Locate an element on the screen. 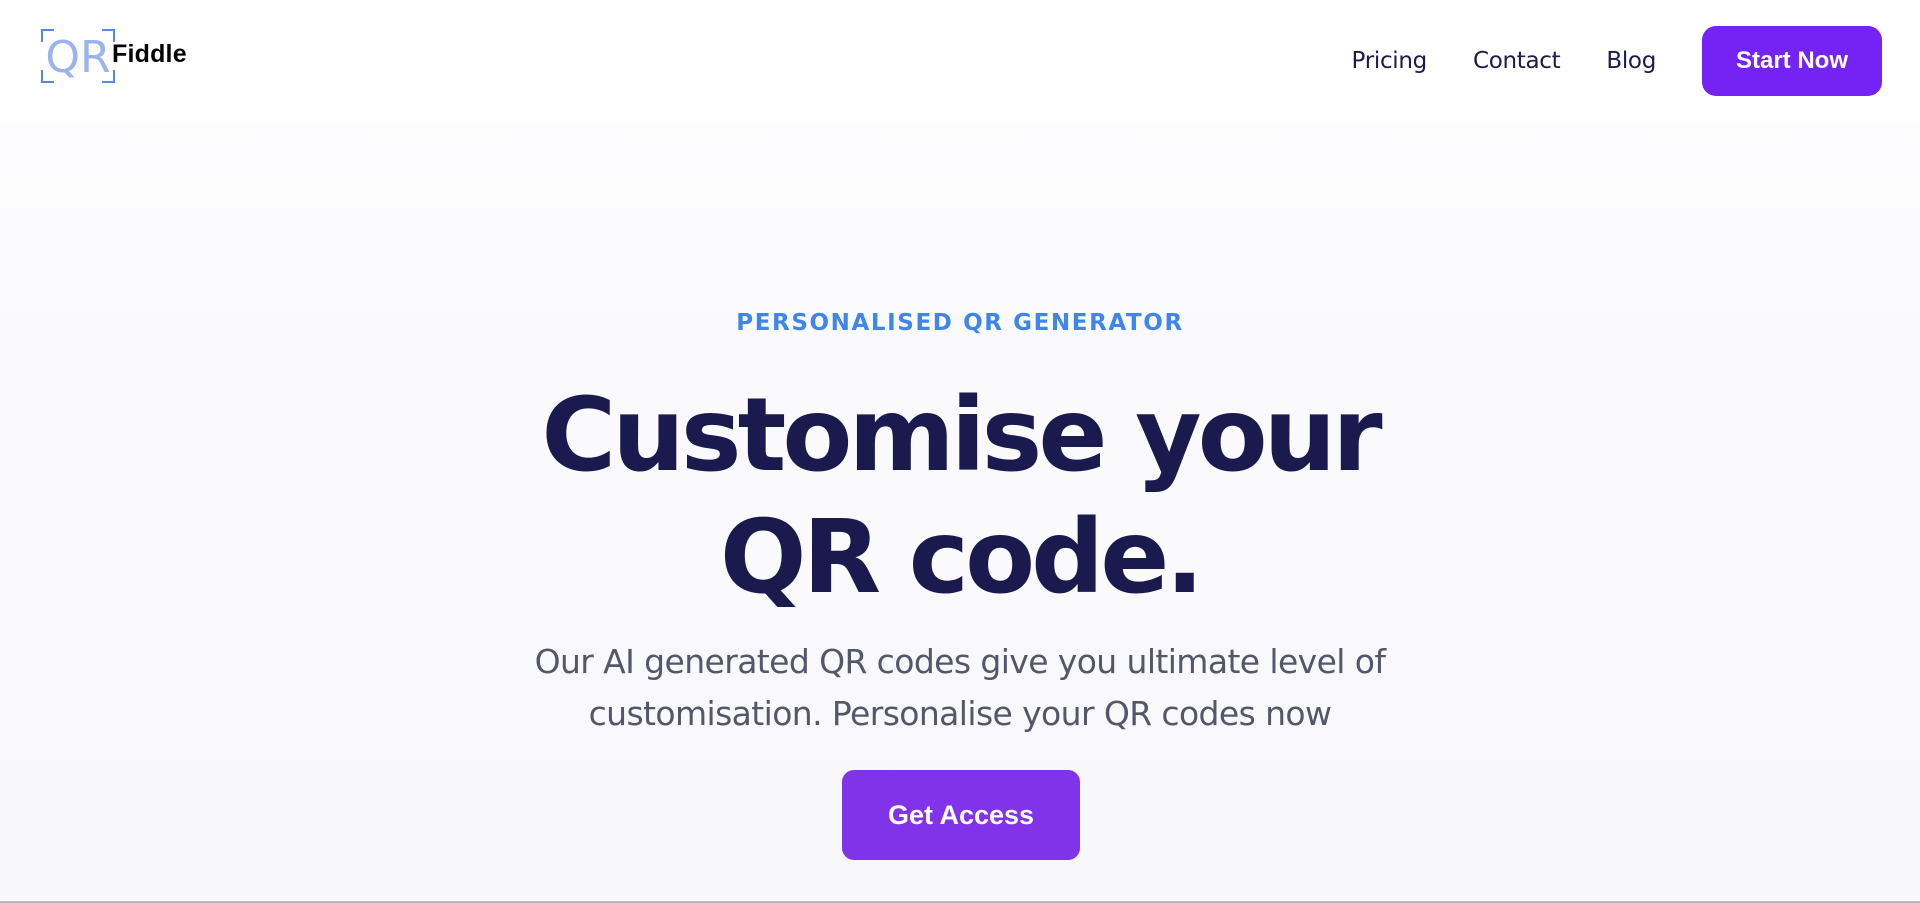 This screenshot has width=1920, height=903. hero-headline: Customise your QR code. is located at coordinates (961, 496).